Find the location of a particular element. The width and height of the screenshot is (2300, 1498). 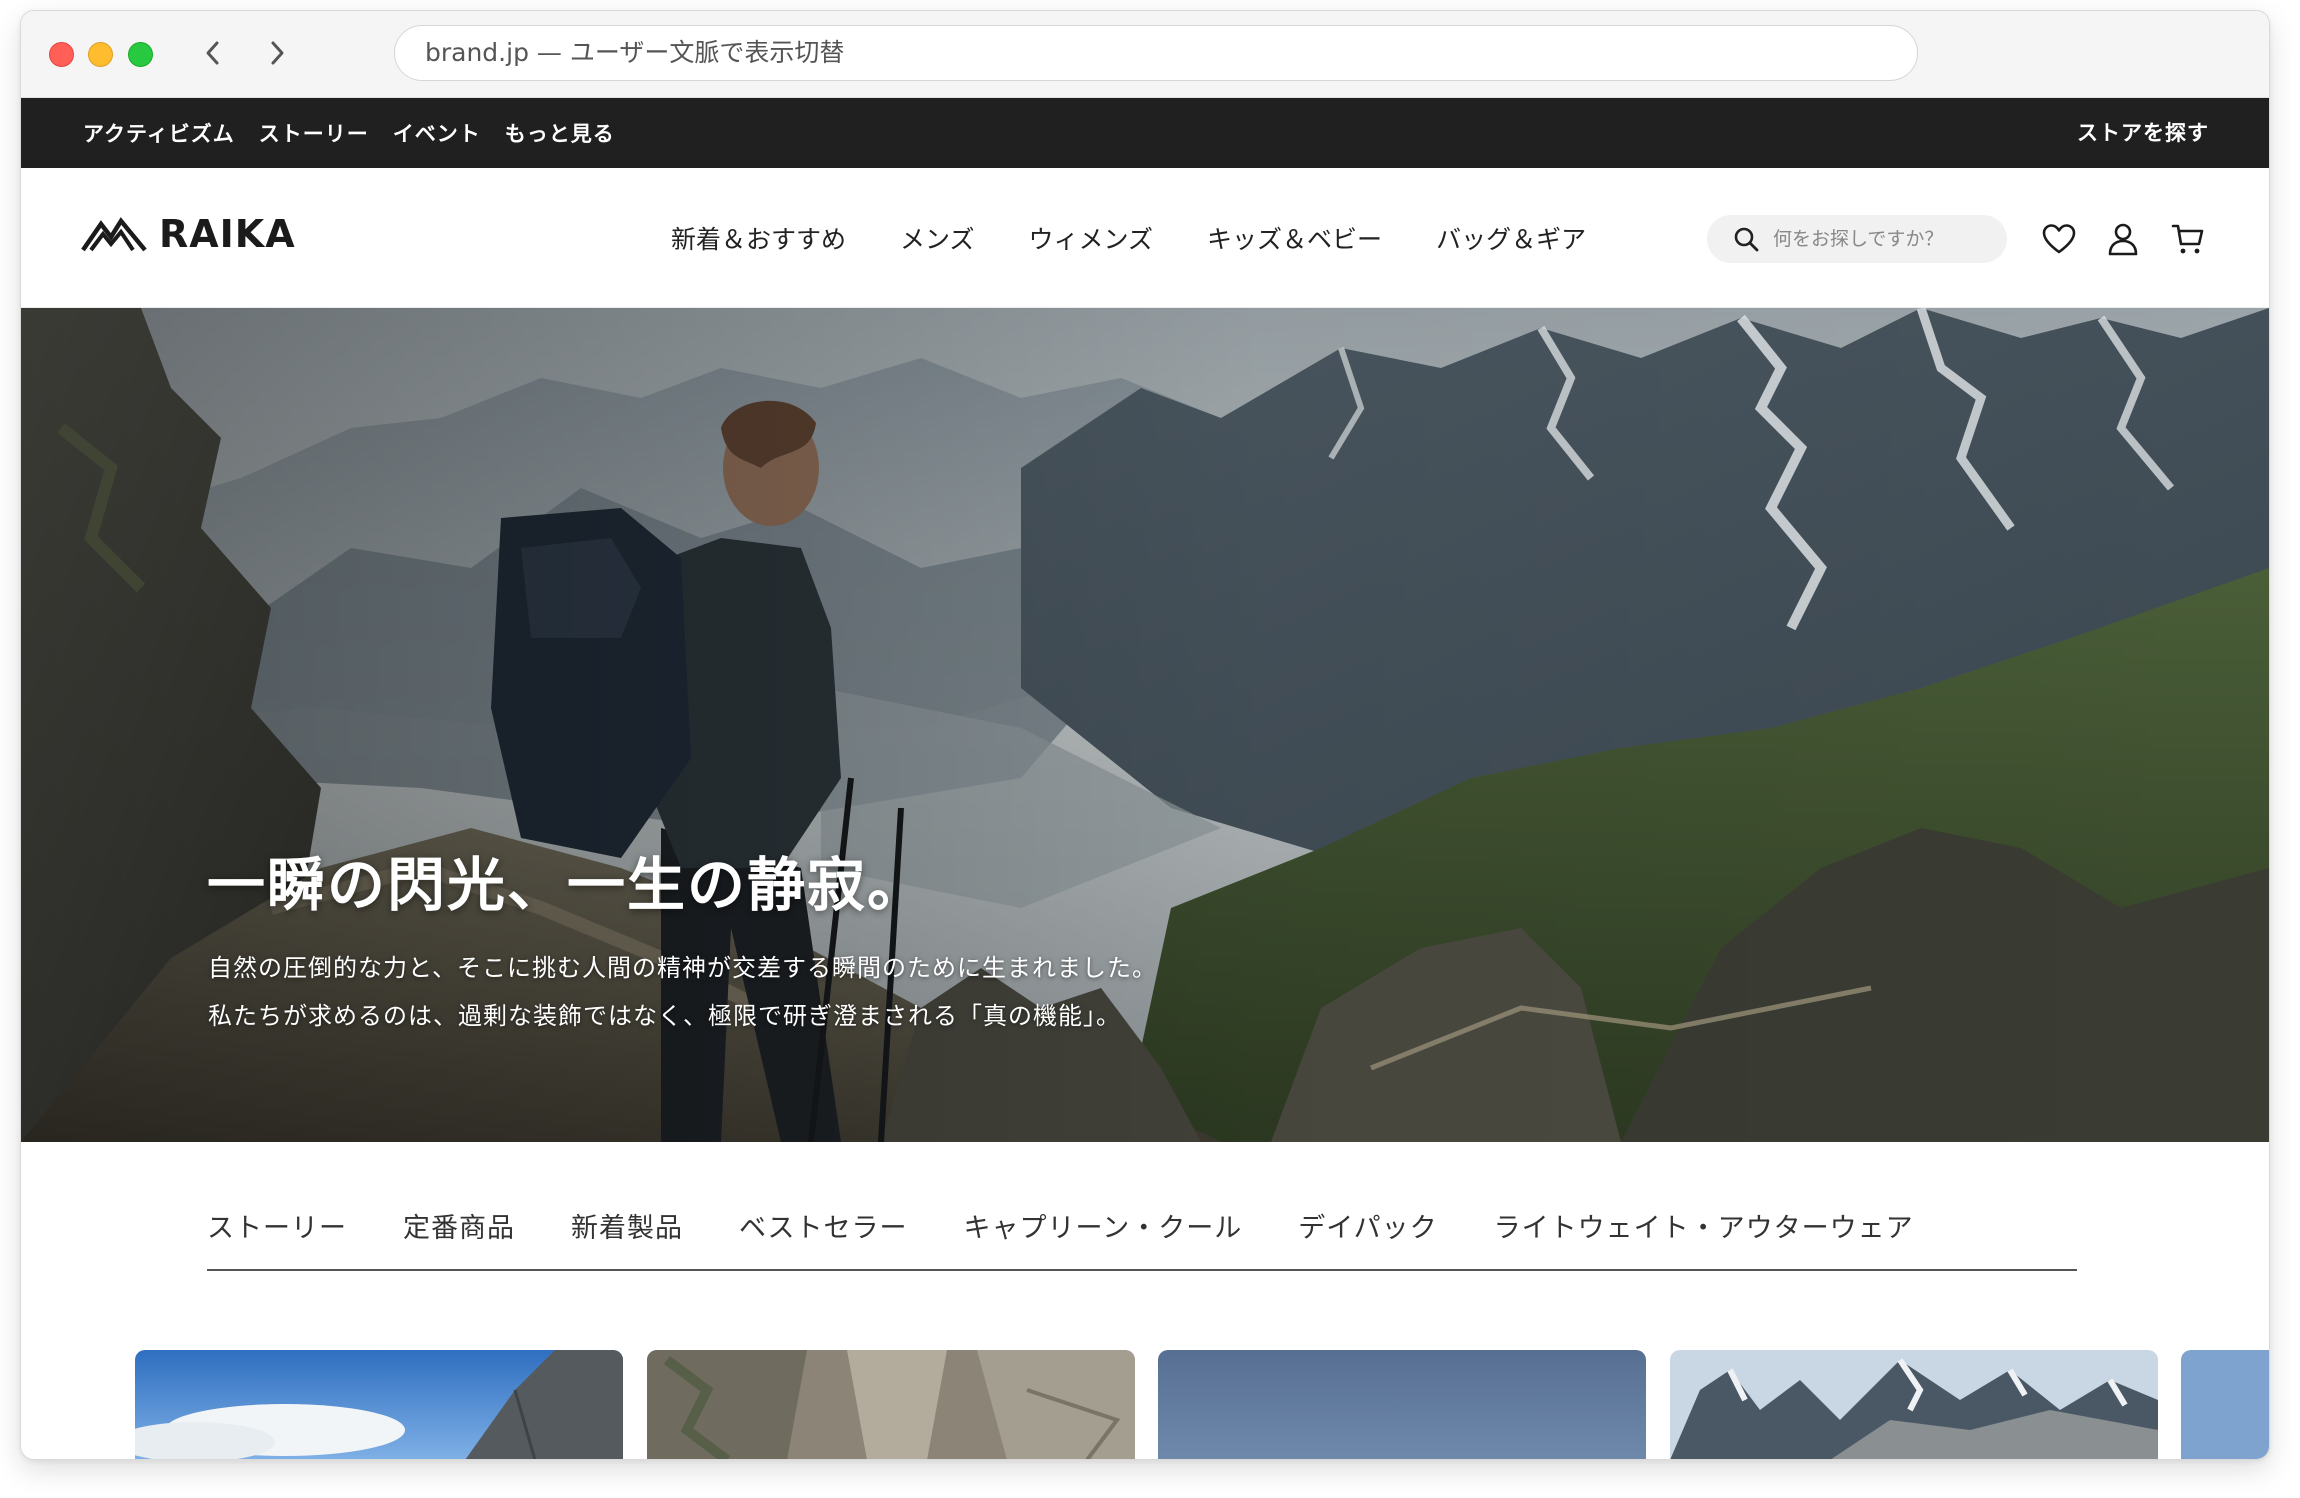

back-button is located at coordinates (213, 53).